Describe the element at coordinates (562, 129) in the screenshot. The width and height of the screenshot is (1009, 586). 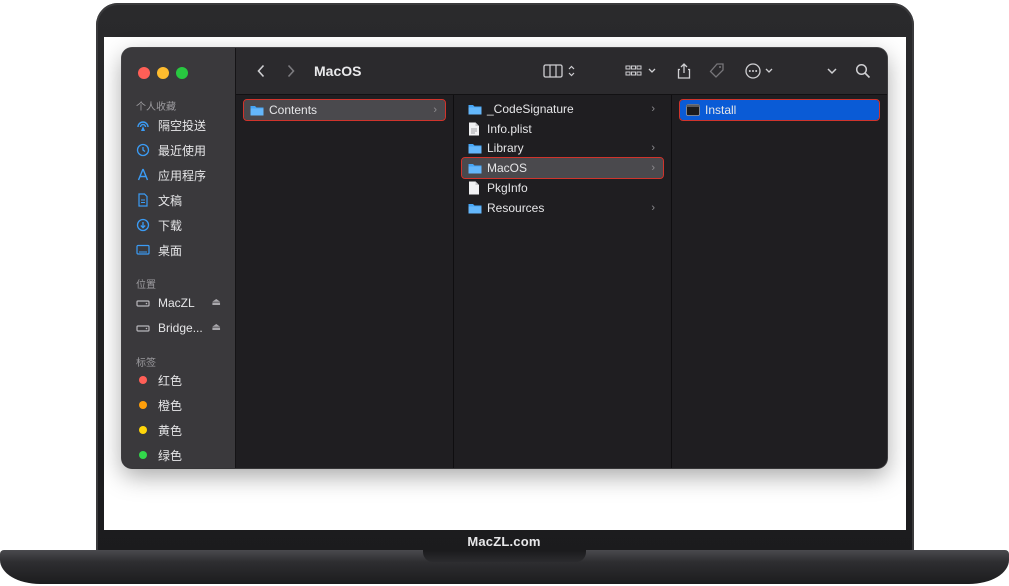
I see `list-item-info-plist: Info.plist` at that location.